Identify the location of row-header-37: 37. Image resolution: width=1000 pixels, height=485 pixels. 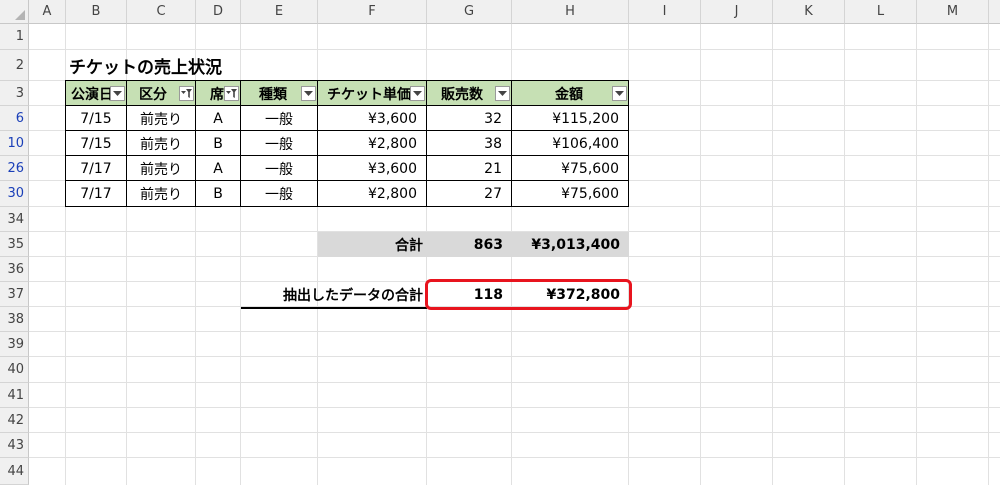
(14, 294).